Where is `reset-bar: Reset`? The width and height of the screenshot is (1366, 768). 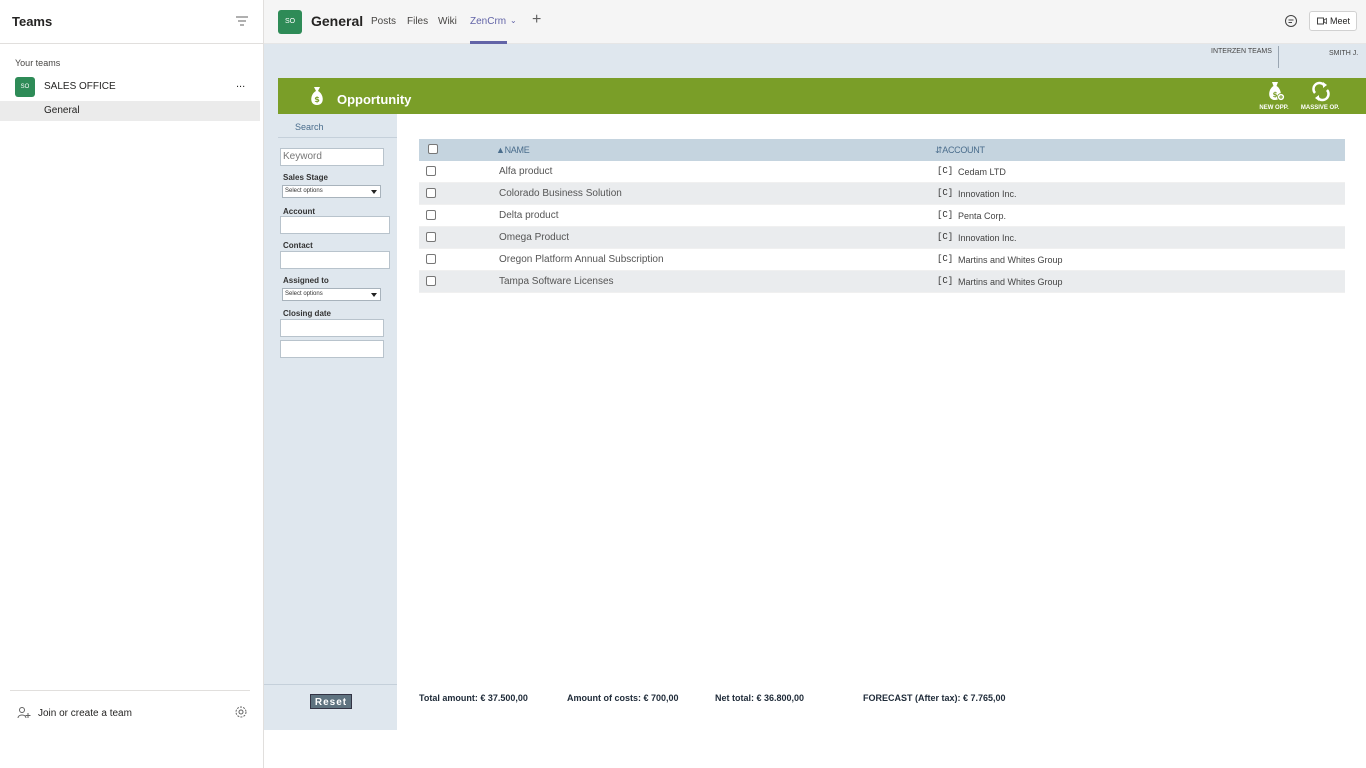
reset-bar: Reset is located at coordinates (330, 707).